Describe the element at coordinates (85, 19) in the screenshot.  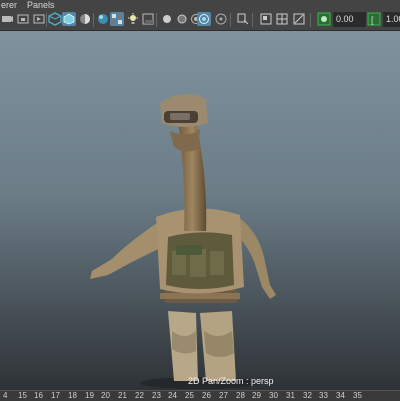
I see `textured-icon` at that location.